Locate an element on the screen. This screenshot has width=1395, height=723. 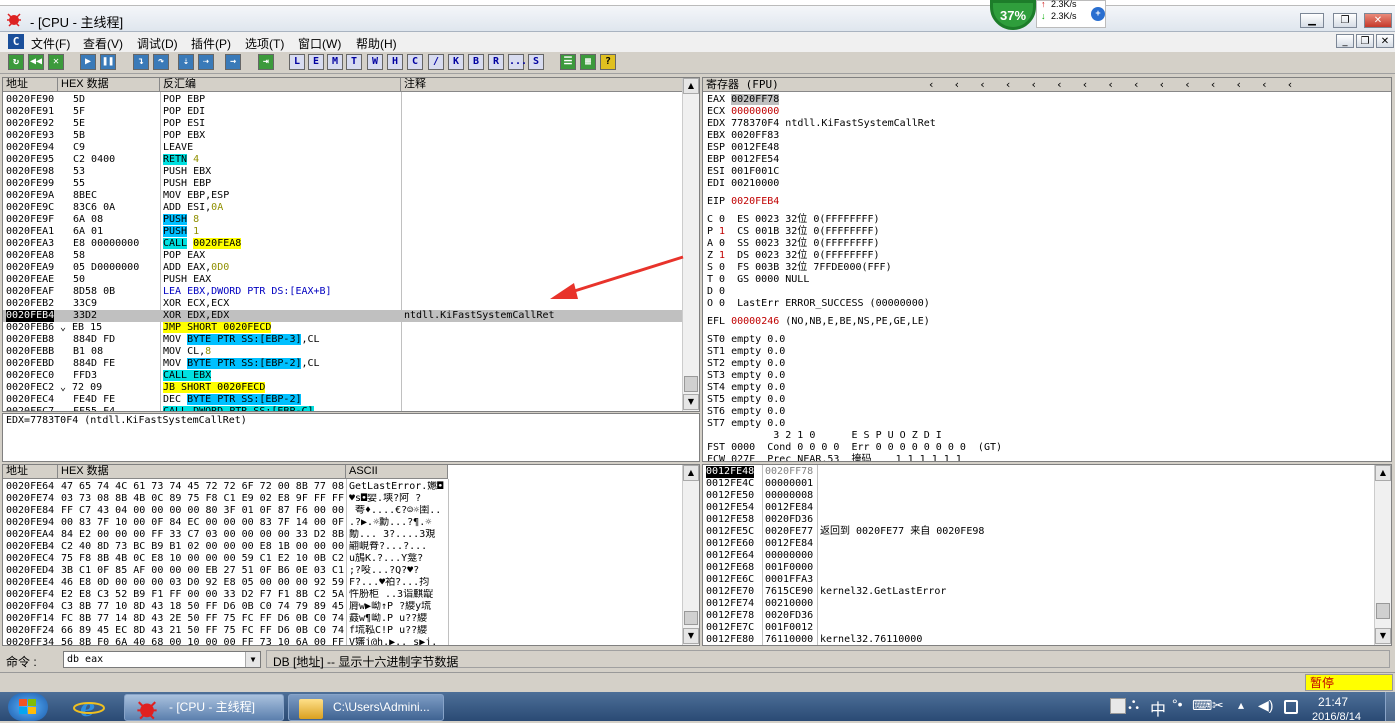
toolbar-threads-button: T is located at coordinates (354, 62).